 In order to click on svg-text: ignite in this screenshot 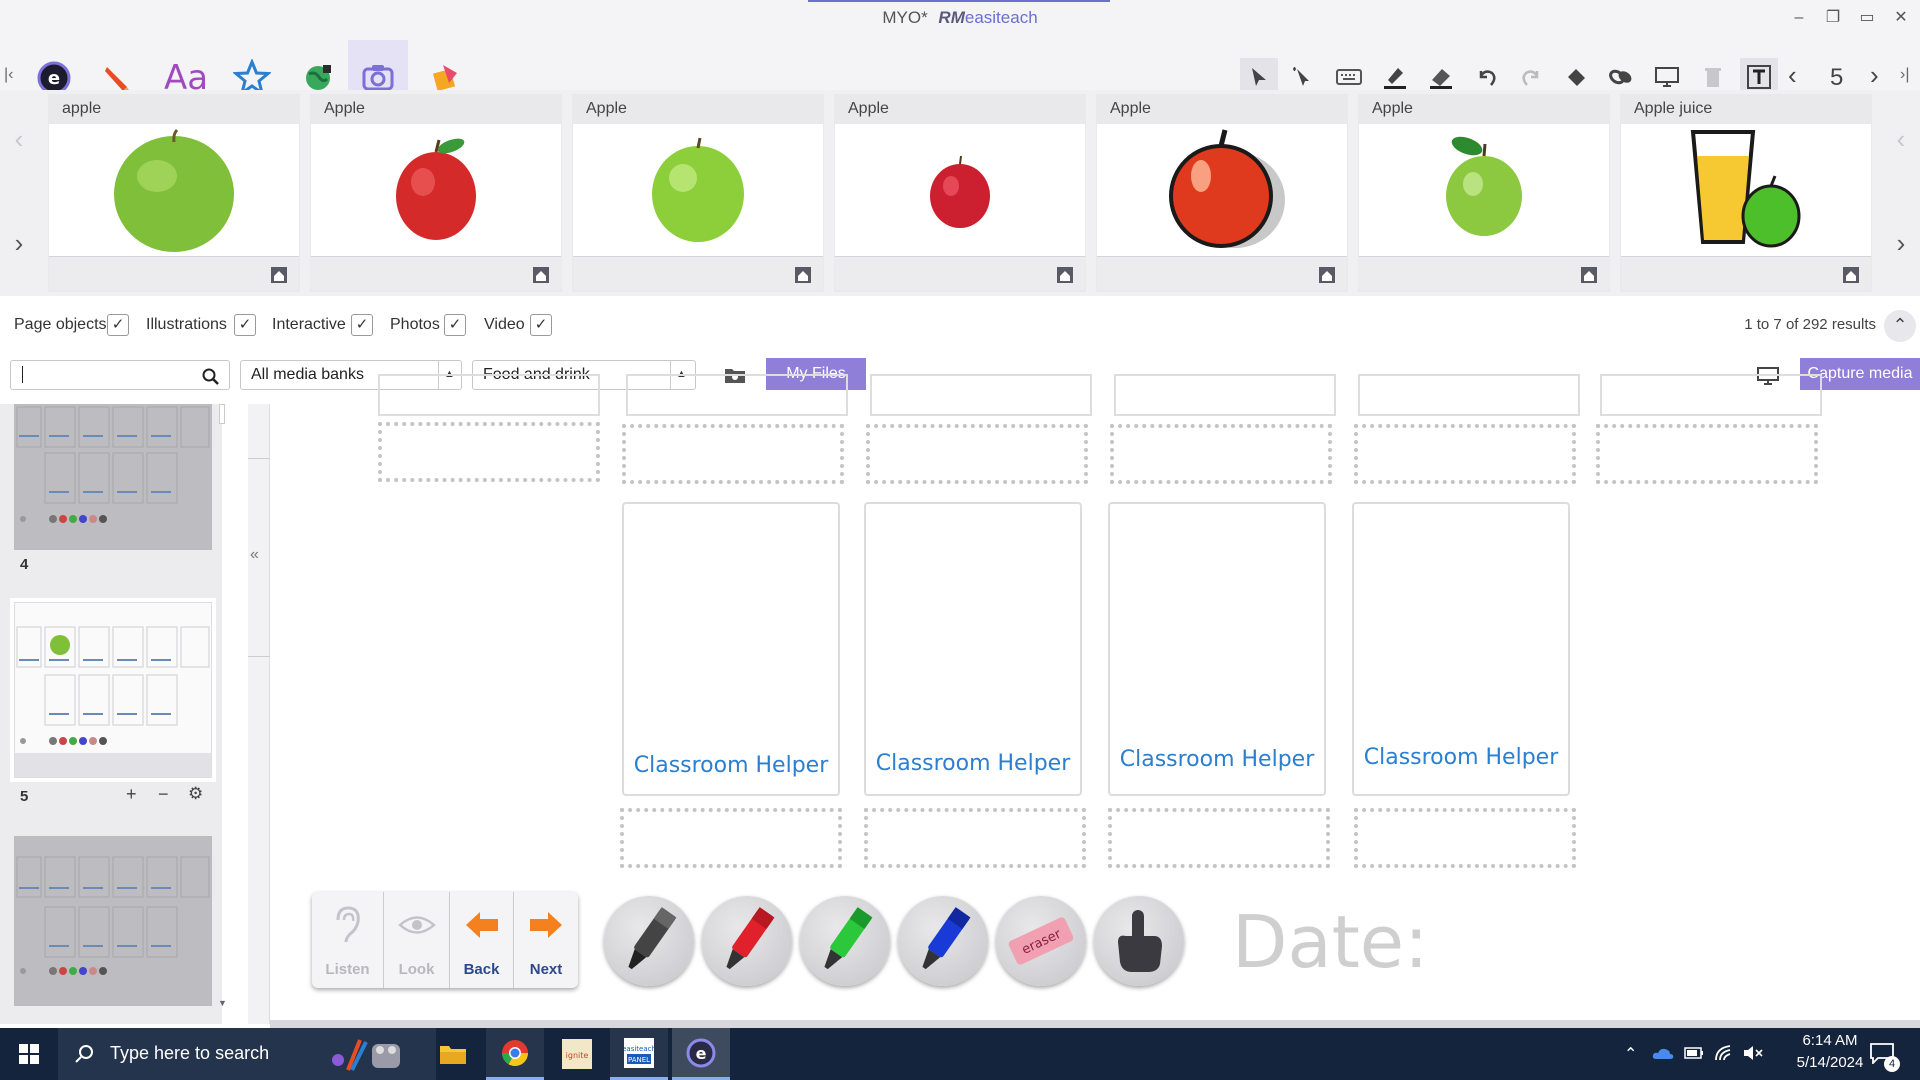, I will do `click(577, 1055)`.